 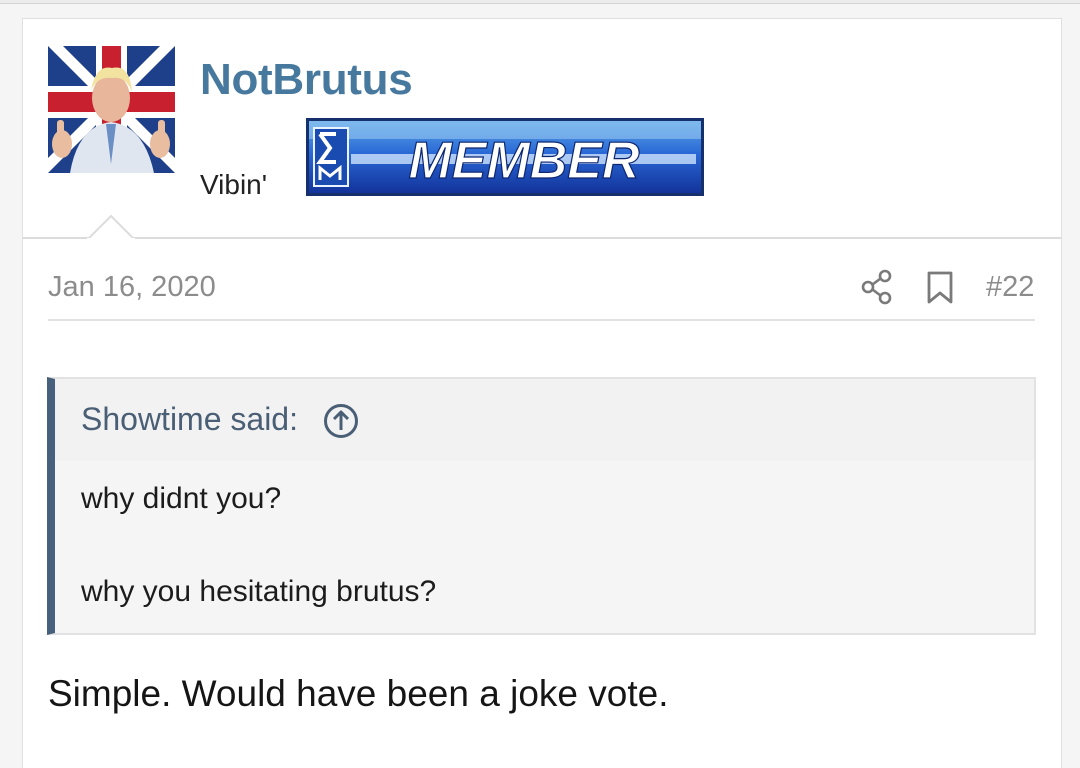 I want to click on top-divider, so click(x=540, y=2).